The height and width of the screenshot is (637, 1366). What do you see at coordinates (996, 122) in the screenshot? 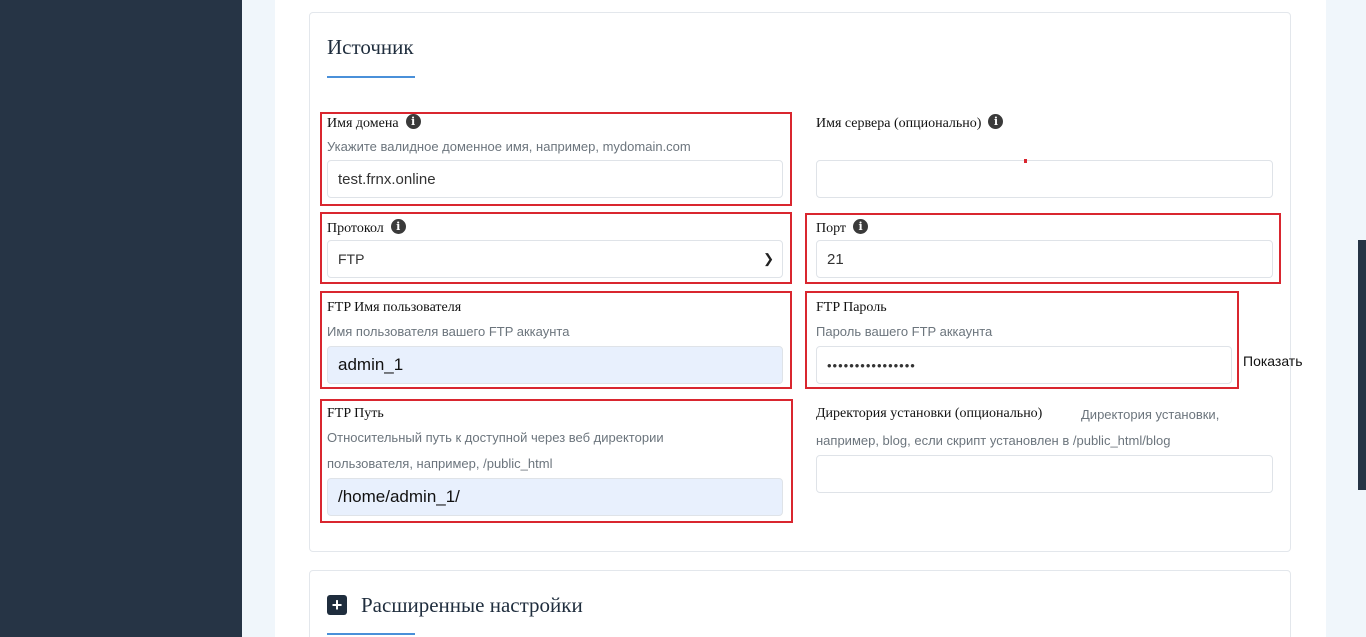
I see `server-name-info-icon: i` at bounding box center [996, 122].